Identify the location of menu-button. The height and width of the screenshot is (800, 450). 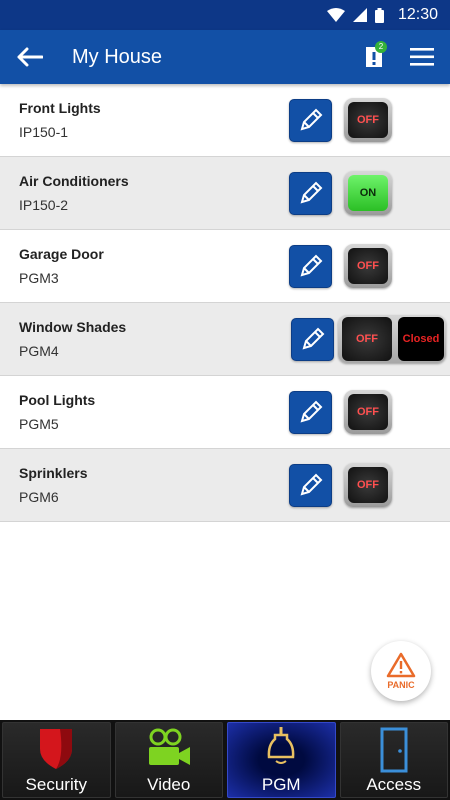
(422, 57).